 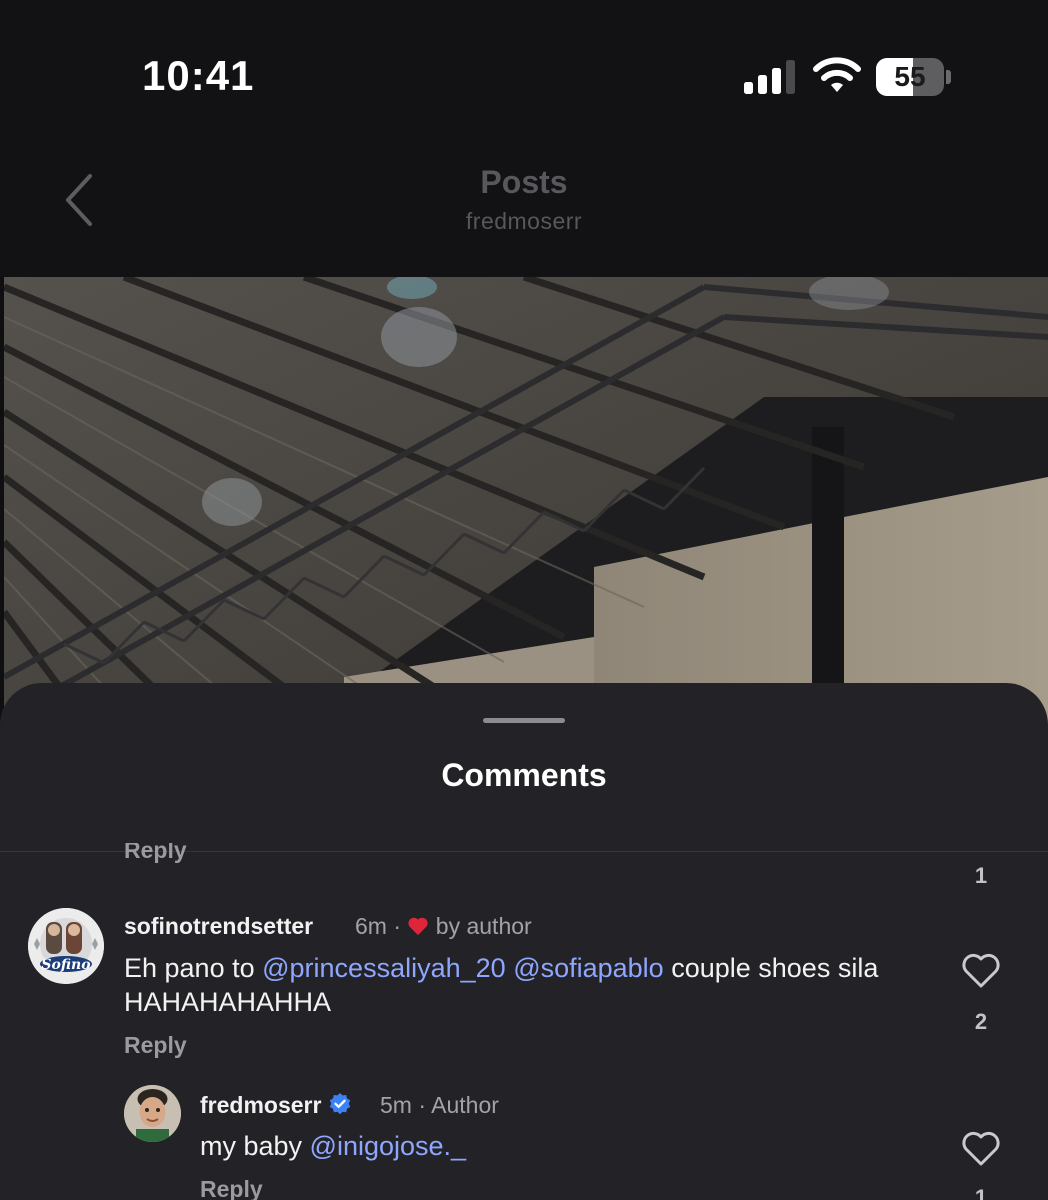 What do you see at coordinates (483, 926) in the screenshot?
I see `liked-by-author-label: by author` at bounding box center [483, 926].